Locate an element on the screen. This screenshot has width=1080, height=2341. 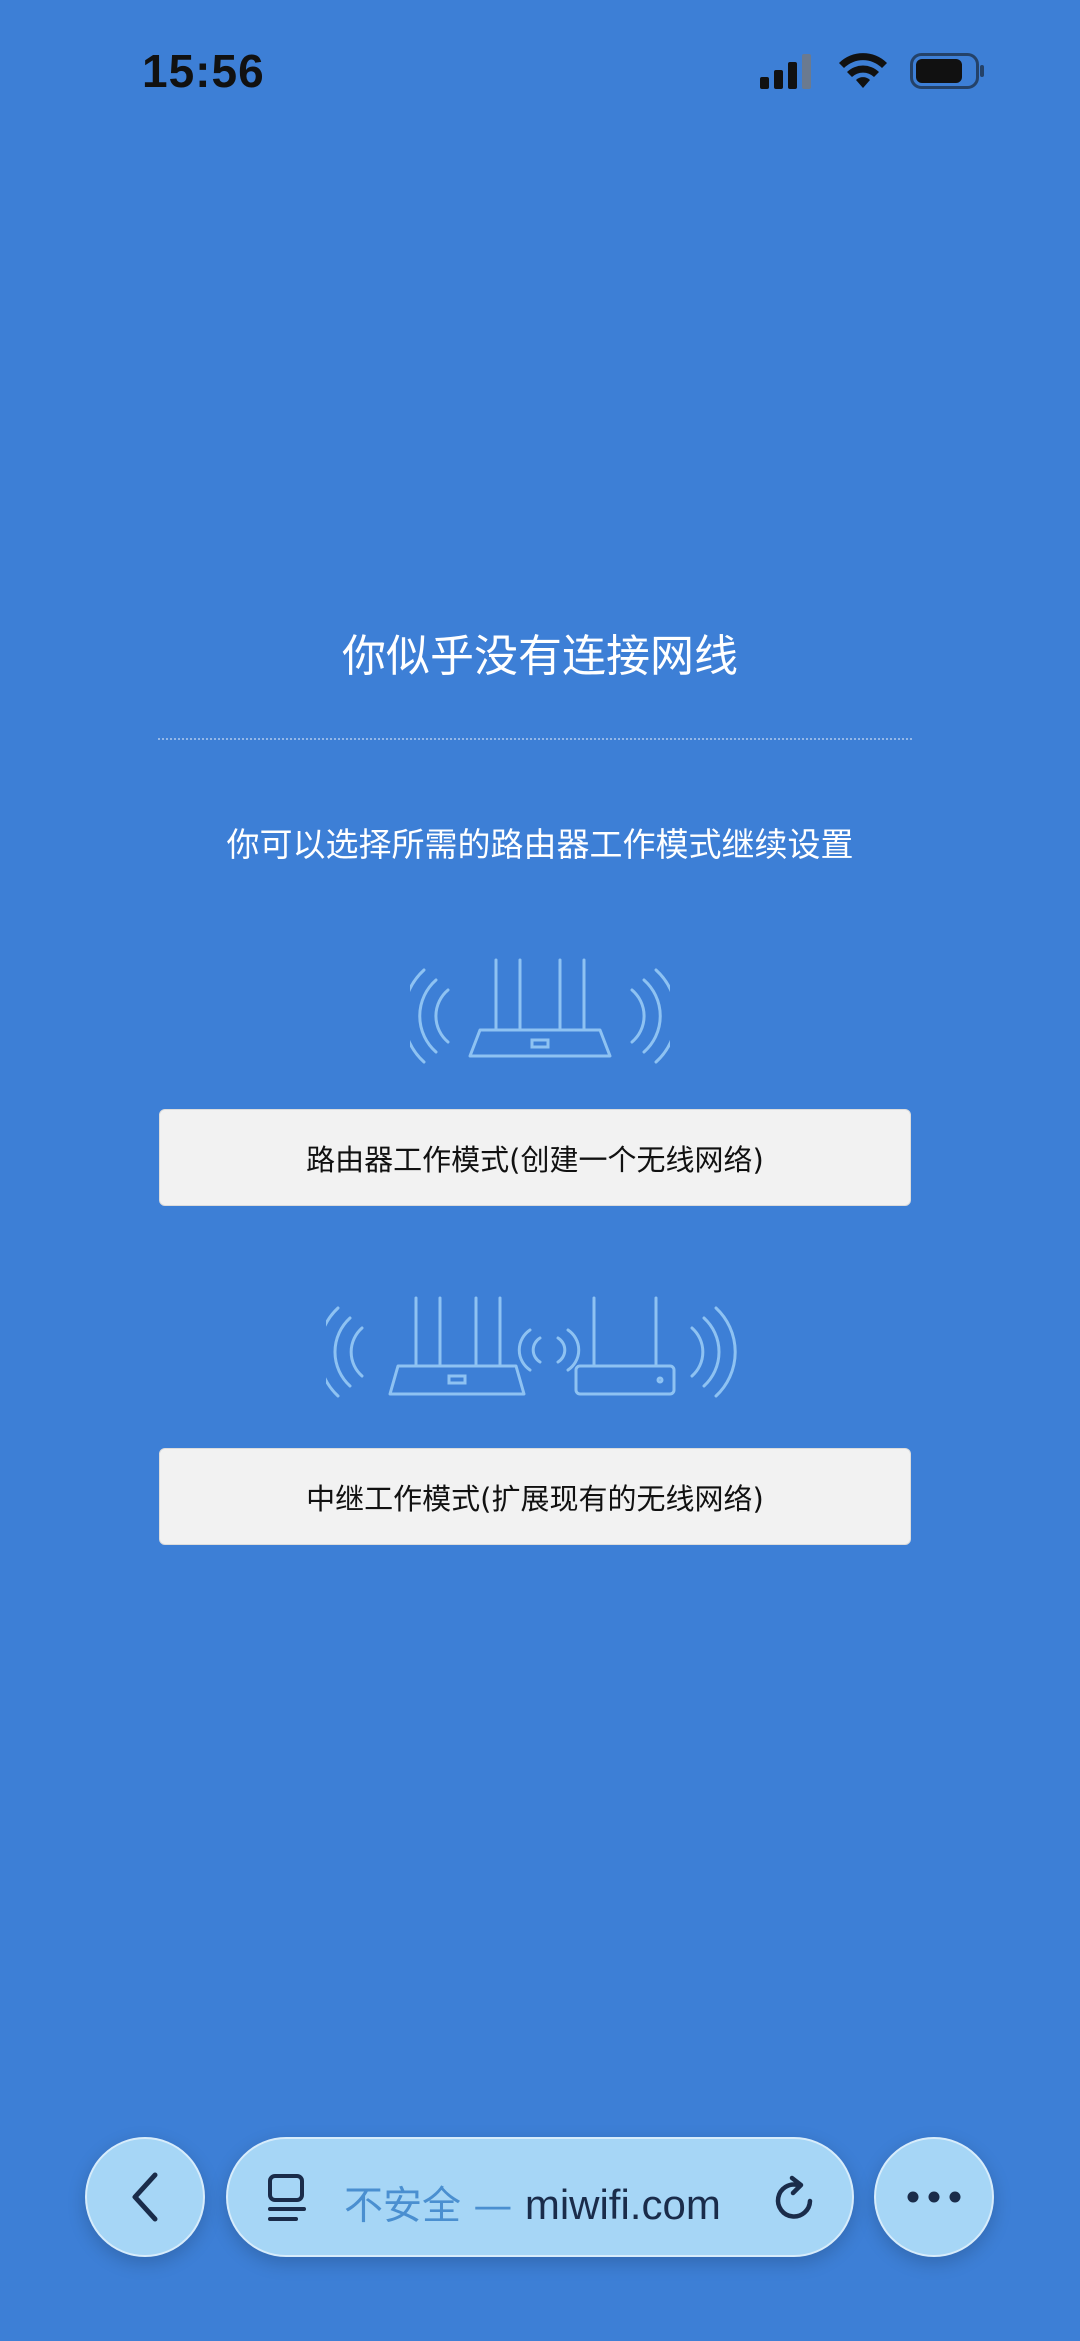
reader-icon is located at coordinates (288, 2198).